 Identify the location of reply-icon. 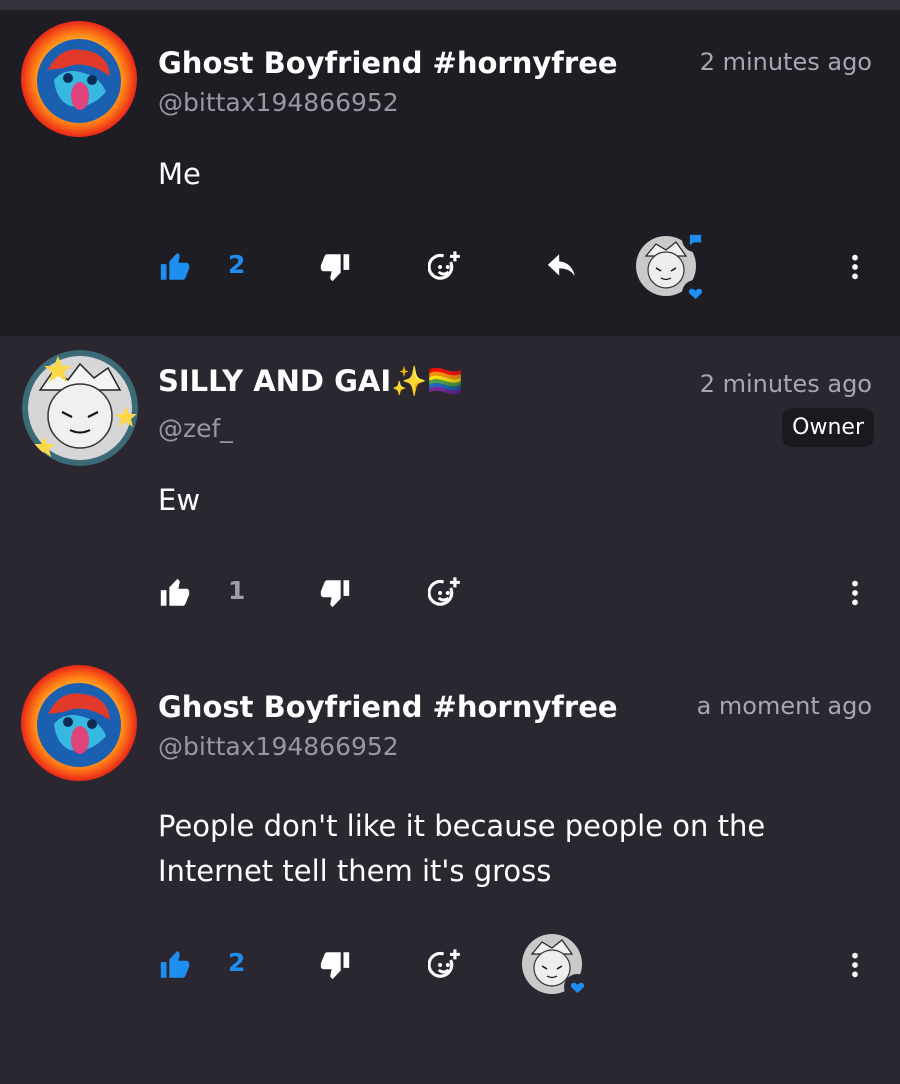
(561, 265).